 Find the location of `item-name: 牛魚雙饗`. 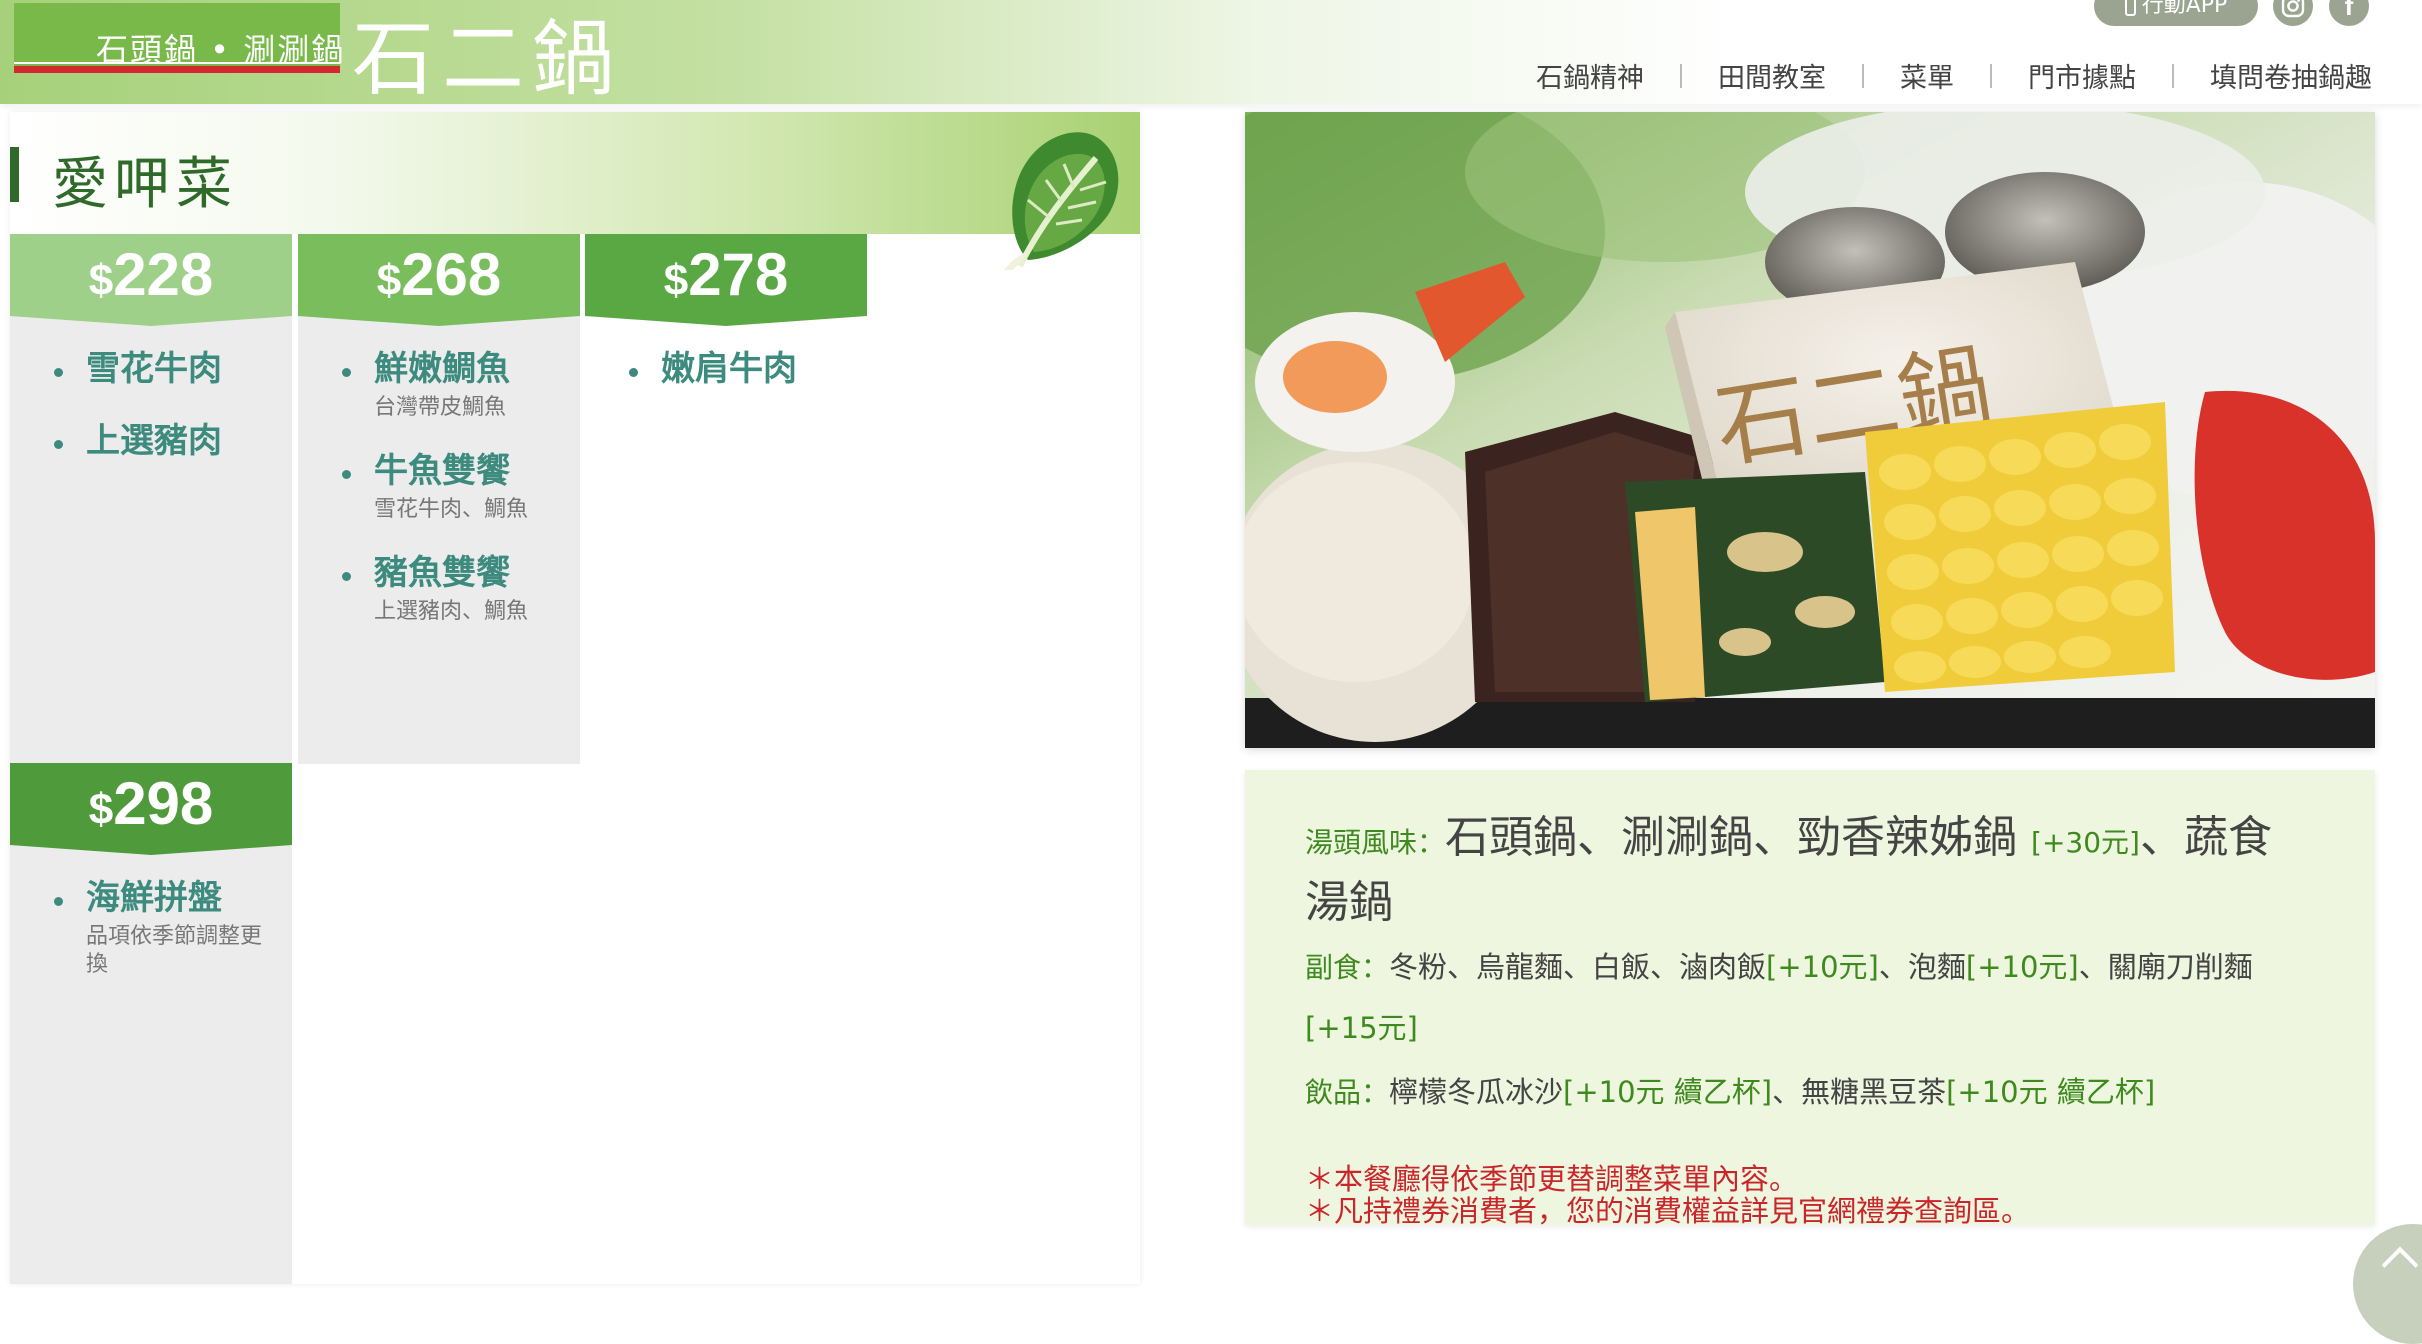

item-name: 牛魚雙饗 is located at coordinates (442, 471).